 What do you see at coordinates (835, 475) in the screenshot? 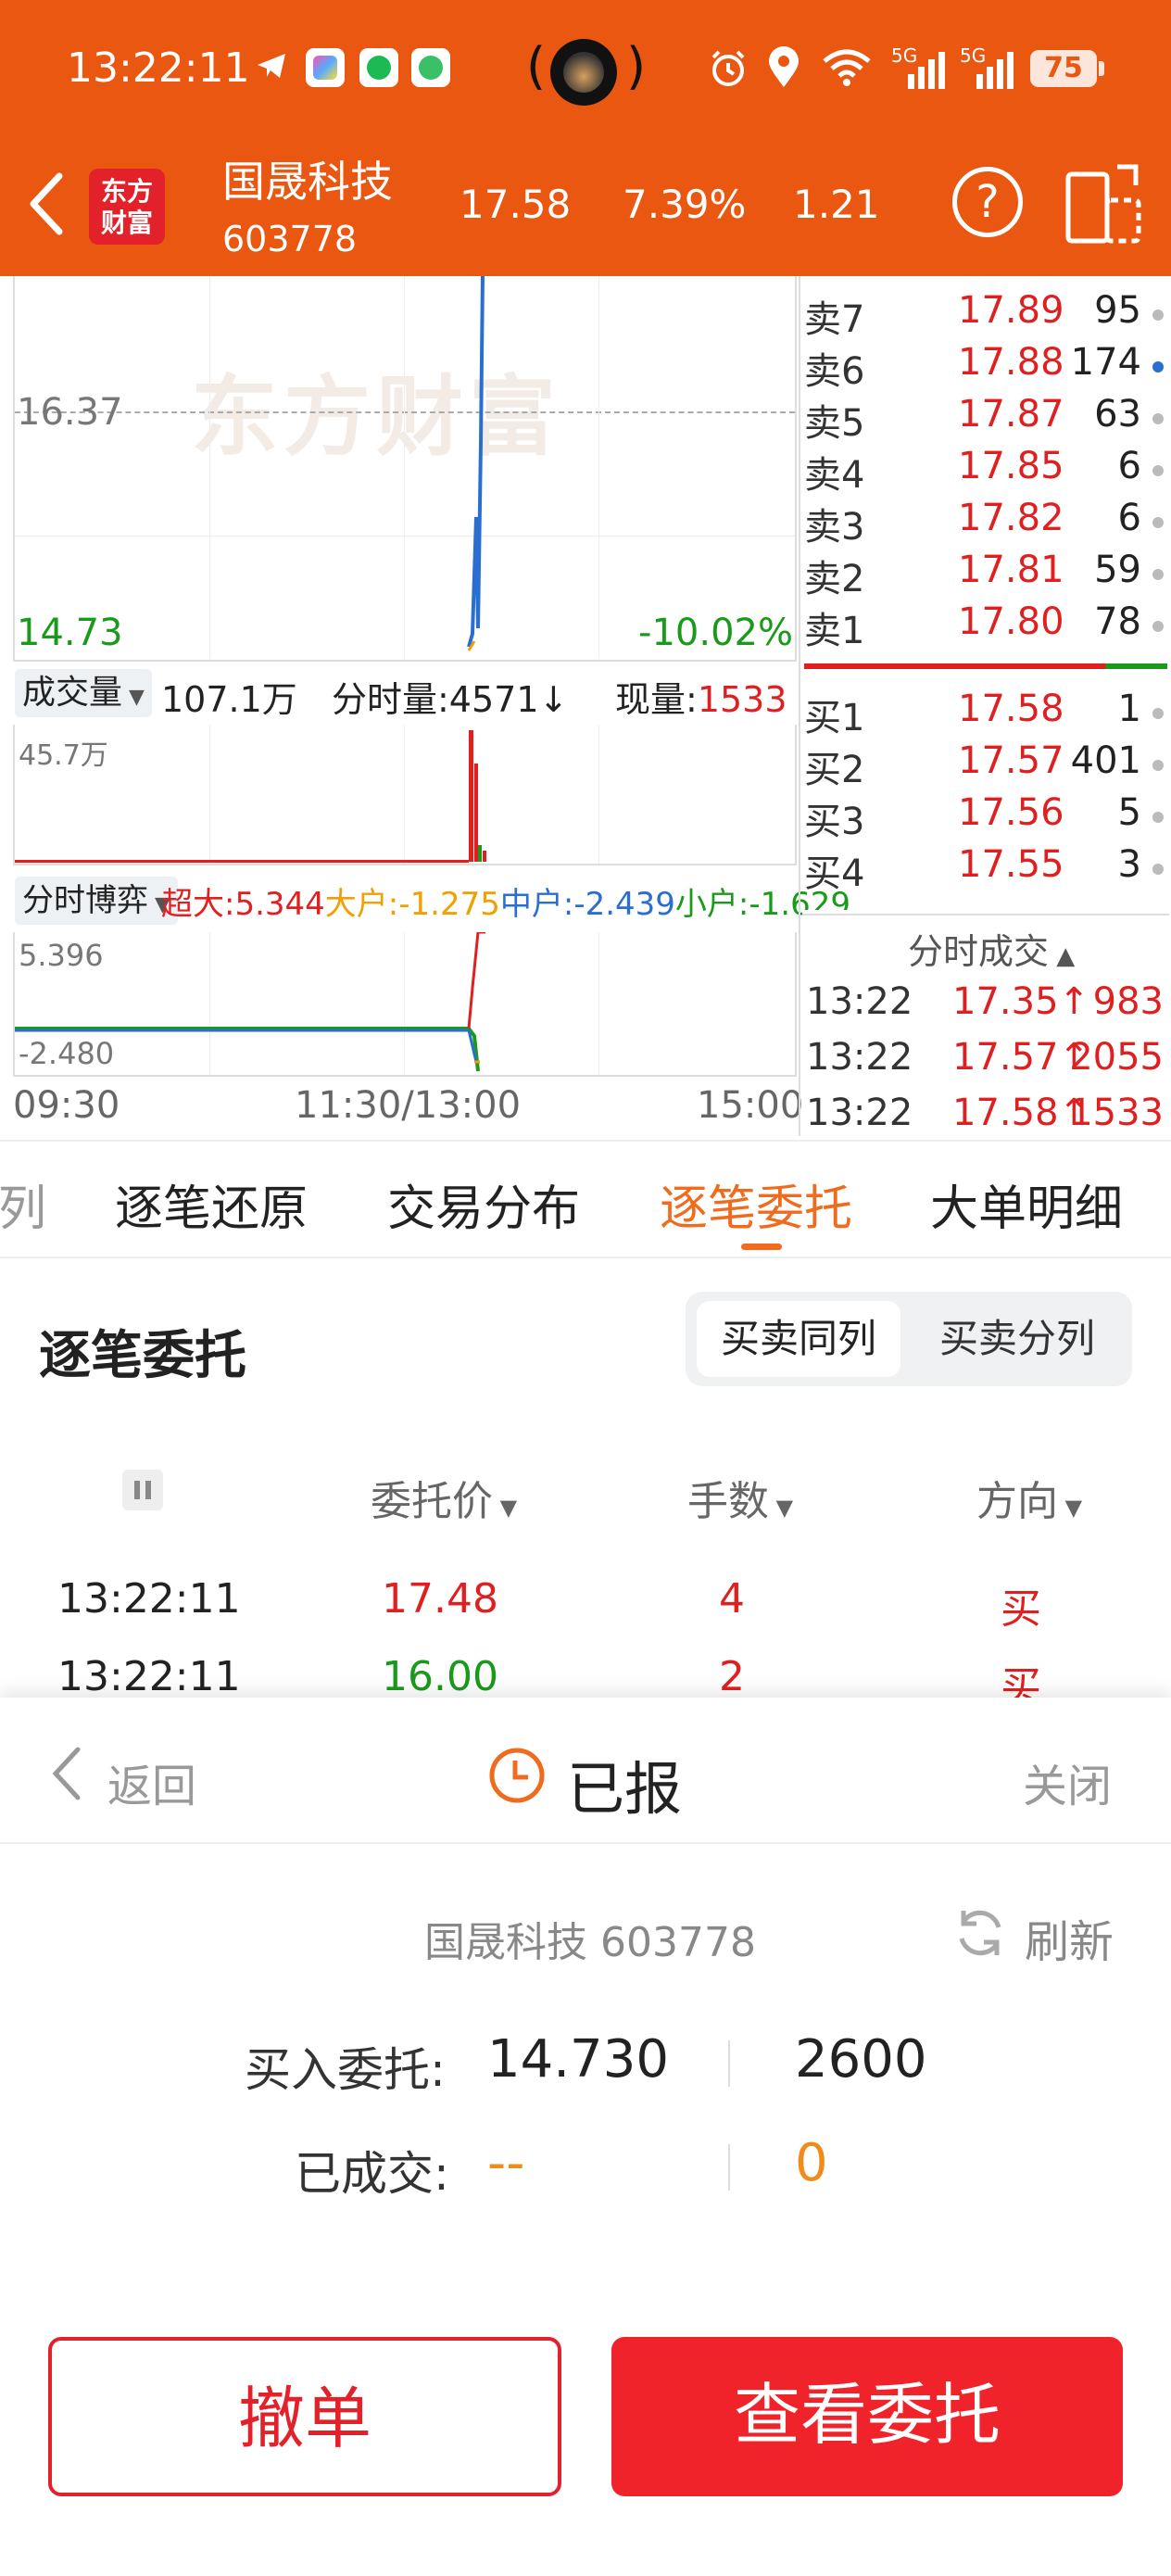
I see `ask-level: 卖4` at bounding box center [835, 475].